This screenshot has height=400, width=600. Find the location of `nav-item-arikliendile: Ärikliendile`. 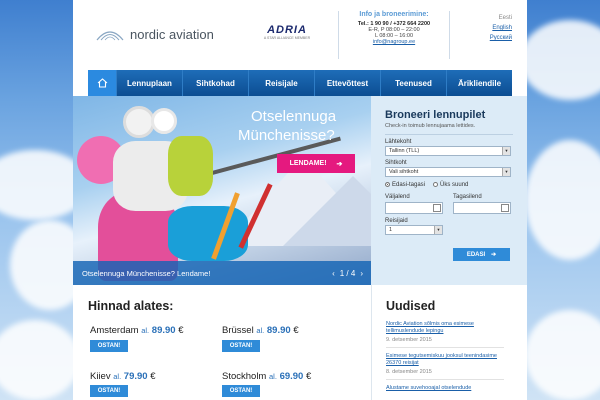

nav-item-arikliendile: Ärikliendile is located at coordinates (479, 83).